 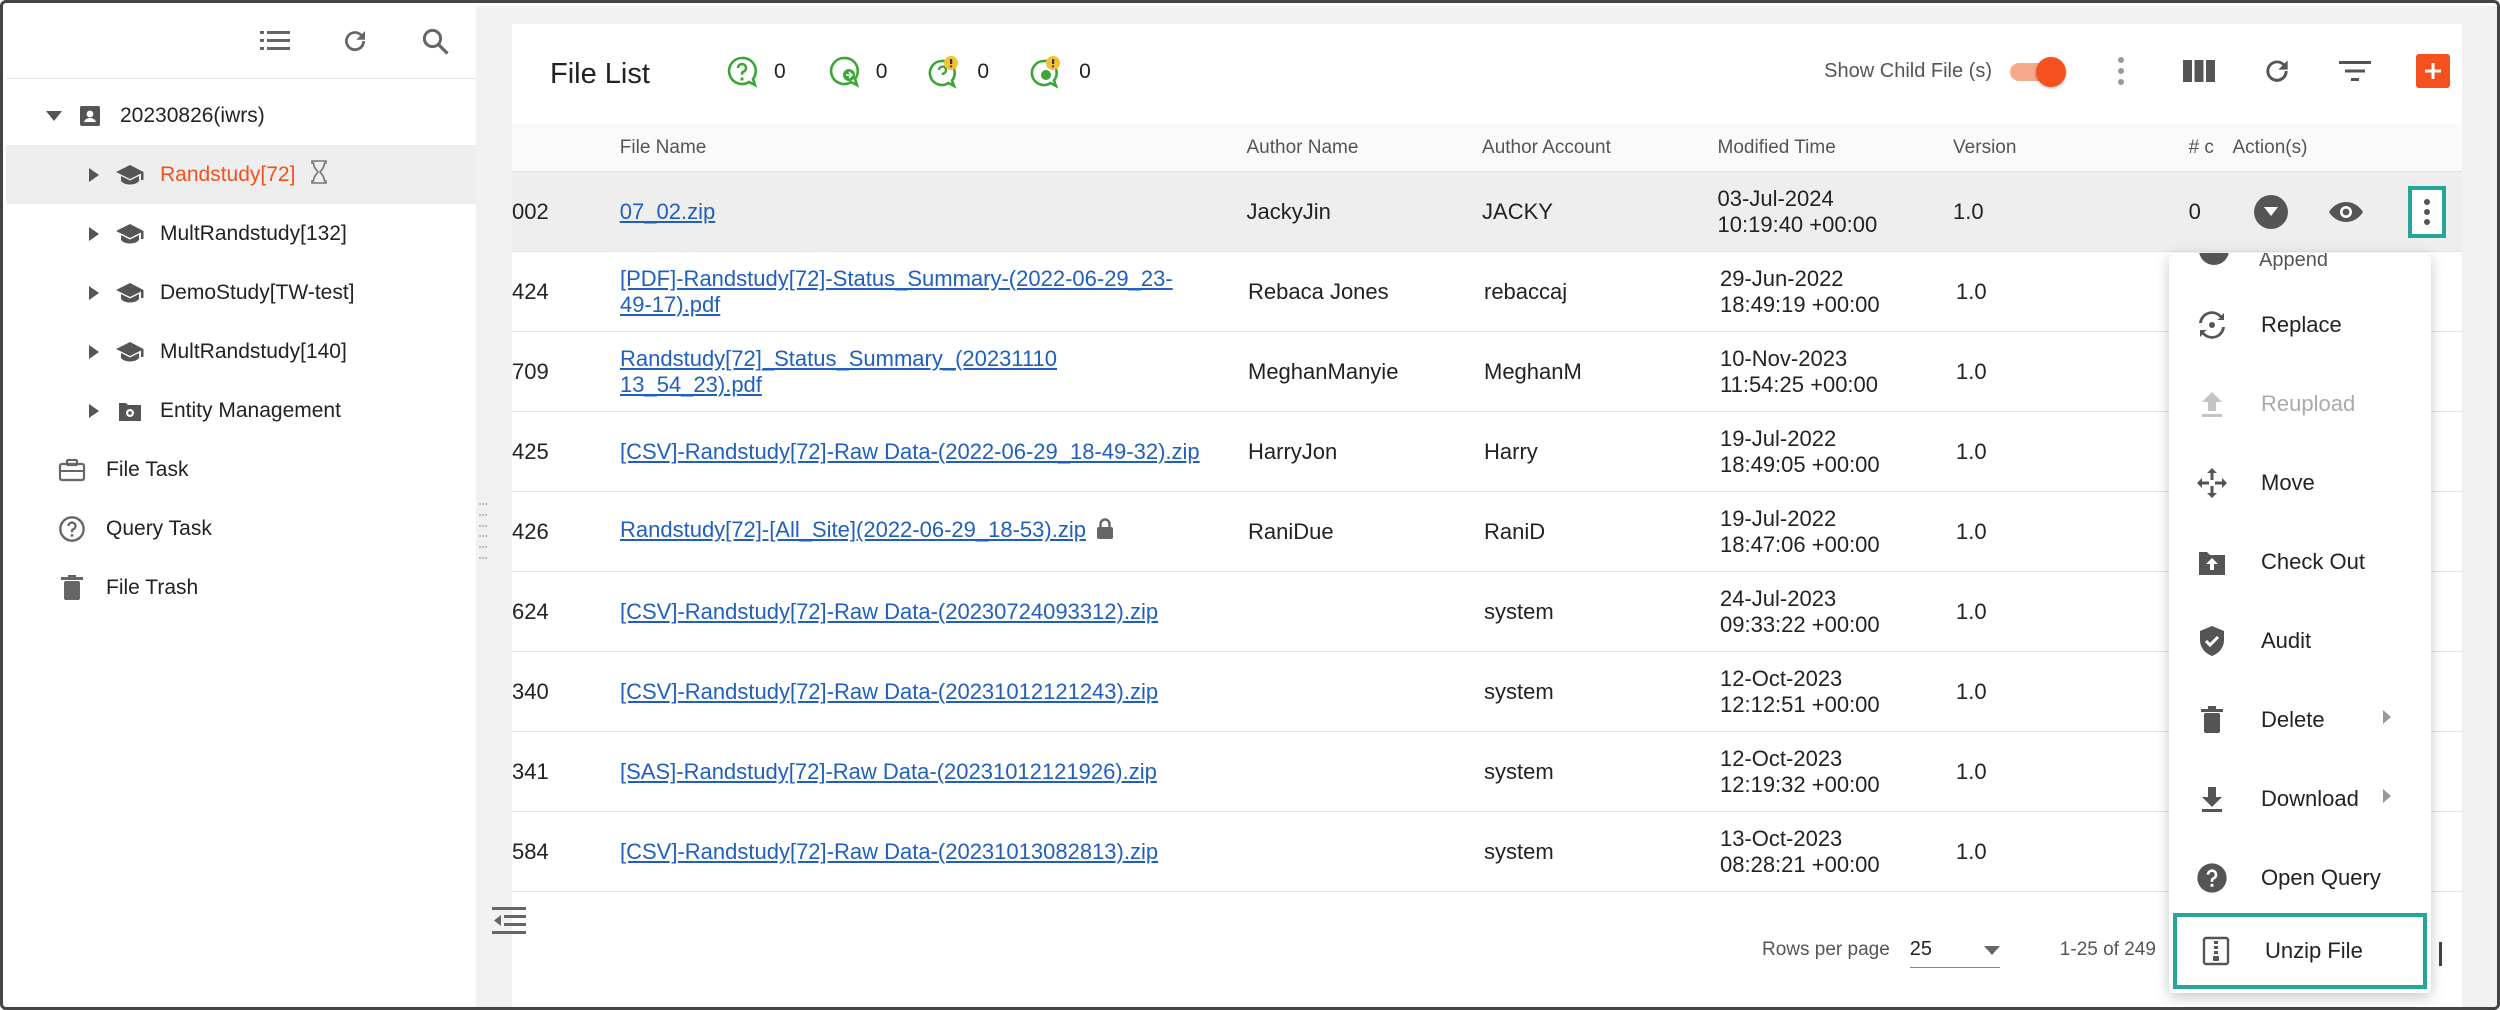 I want to click on row-id: 424, so click(x=530, y=291).